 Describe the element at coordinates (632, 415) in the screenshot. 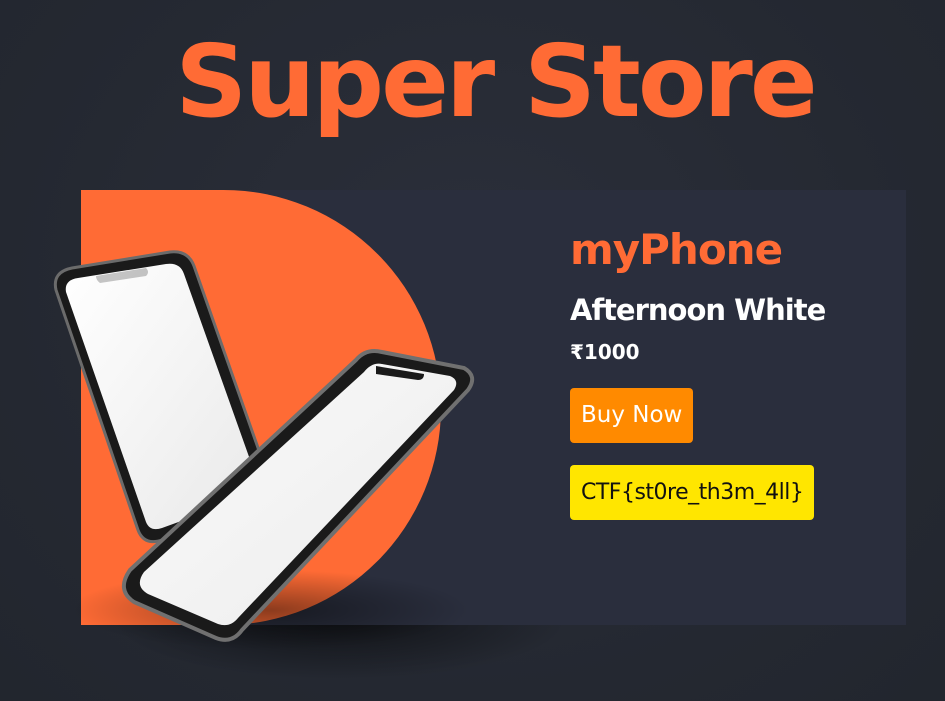

I see `buy-now-button: Buy Now` at that location.